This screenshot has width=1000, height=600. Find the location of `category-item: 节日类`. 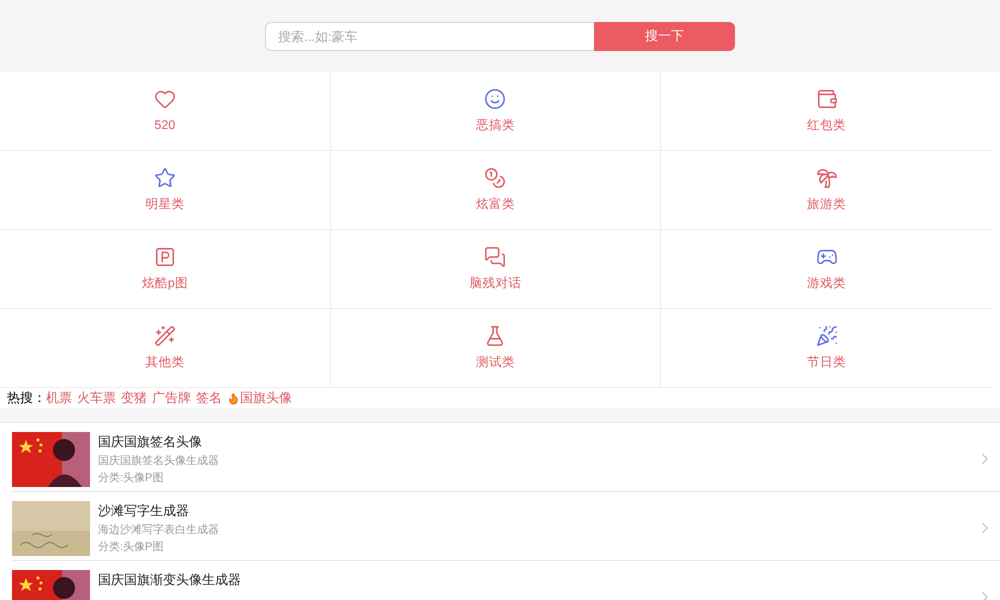

category-item: 节日类 is located at coordinates (826, 348).